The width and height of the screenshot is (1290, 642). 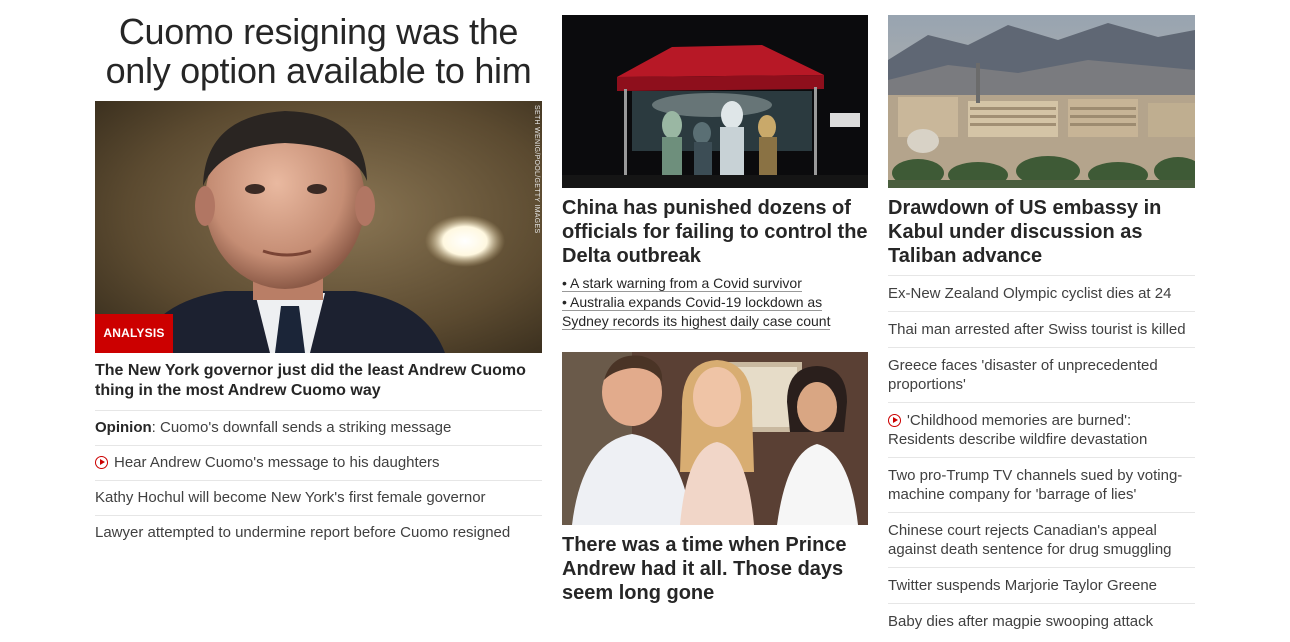 What do you see at coordinates (1023, 585) in the screenshot?
I see `headline-link-text: Twitter suspends Marjorie Taylor Greene` at bounding box center [1023, 585].